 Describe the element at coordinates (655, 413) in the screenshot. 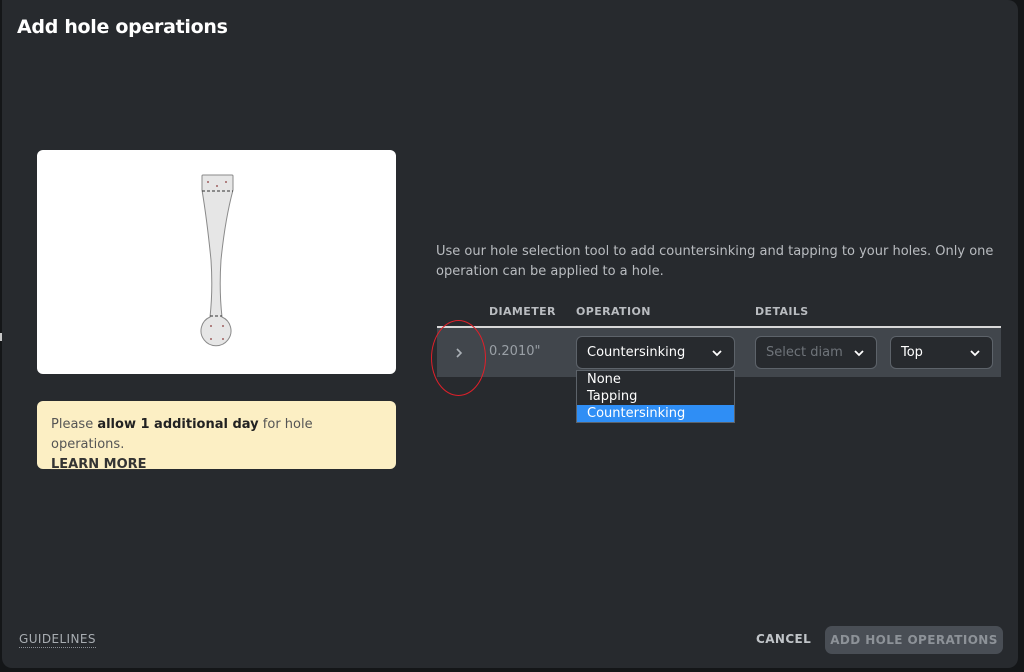

I see `dropdown-option-countersinking: Countersinking` at that location.